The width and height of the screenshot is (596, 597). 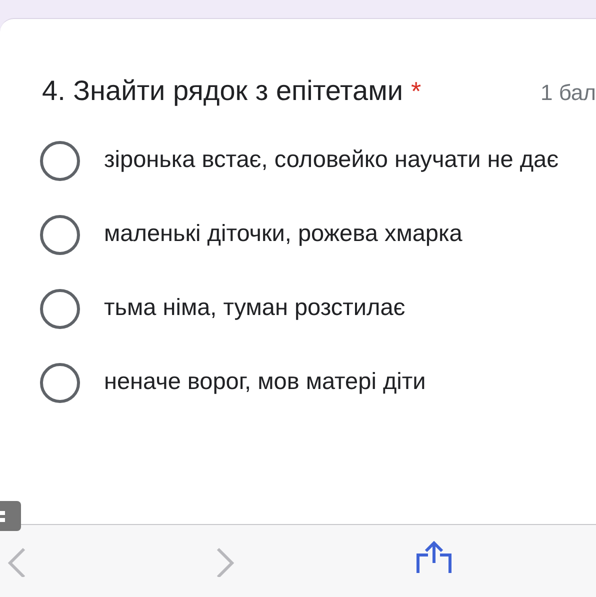 I want to click on feedback-icon, so click(x=11, y=516).